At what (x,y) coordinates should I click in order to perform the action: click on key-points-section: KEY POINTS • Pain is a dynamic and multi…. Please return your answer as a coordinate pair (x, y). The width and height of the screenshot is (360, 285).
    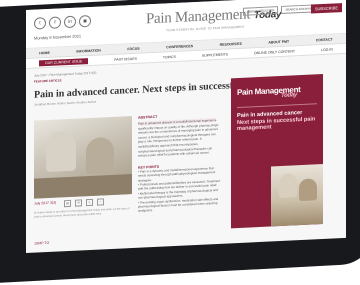
    Looking at the image, I should click on (179, 188).